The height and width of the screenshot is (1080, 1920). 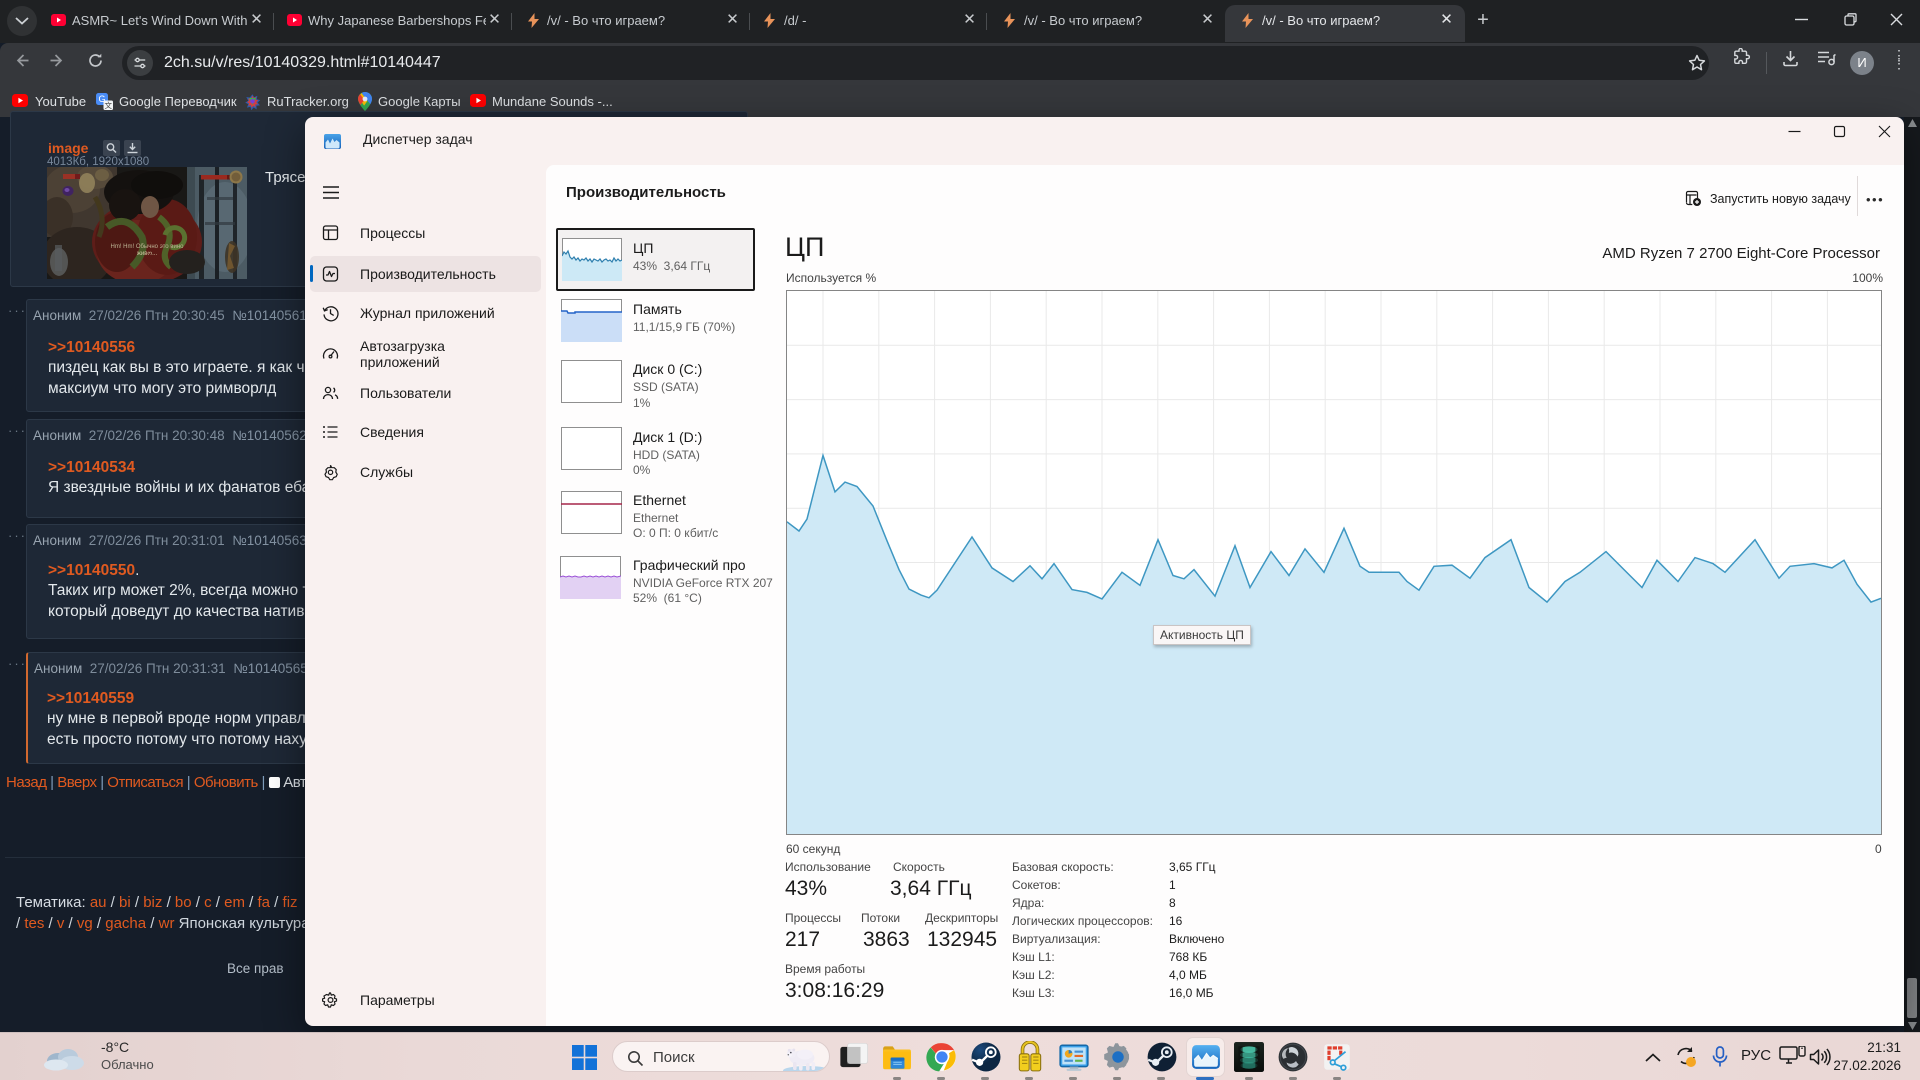 I want to click on svg-text: 文, so click(x=108, y=105).